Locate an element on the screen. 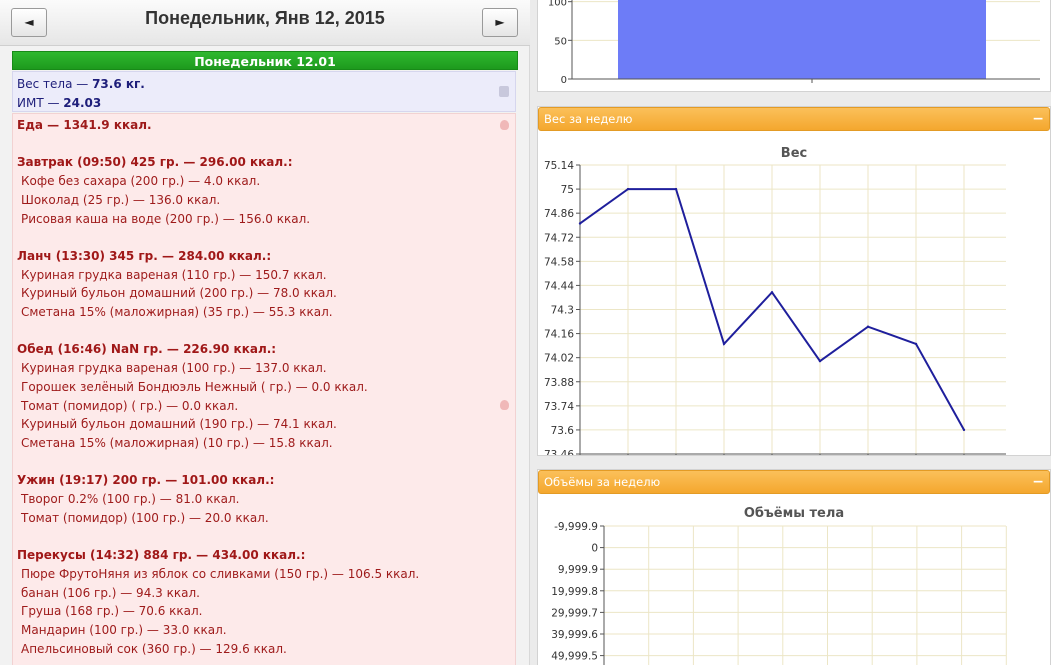 The image size is (1051, 665). y-tick-label: 74.86 is located at coordinates (559, 214).